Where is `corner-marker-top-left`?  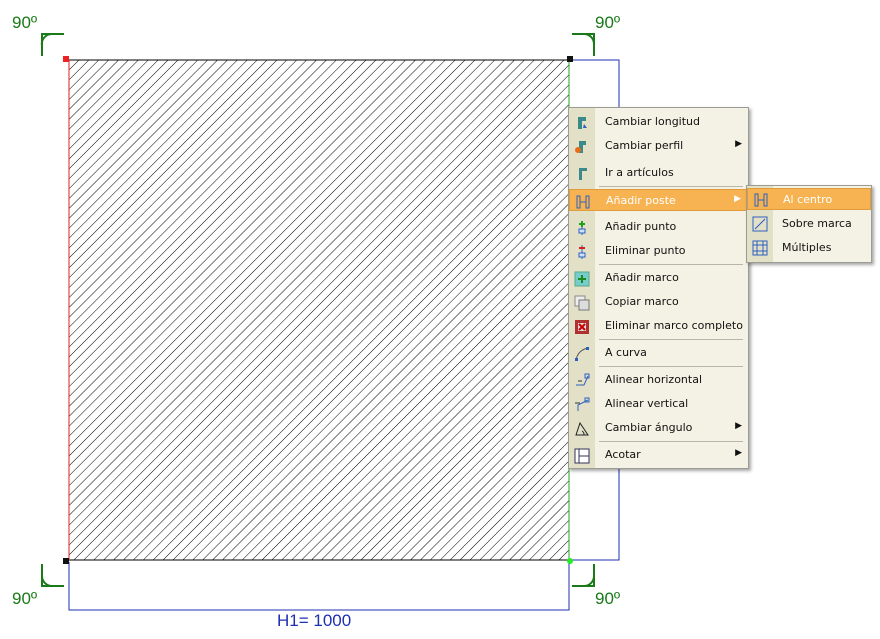
corner-marker-top-left is located at coordinates (66, 59).